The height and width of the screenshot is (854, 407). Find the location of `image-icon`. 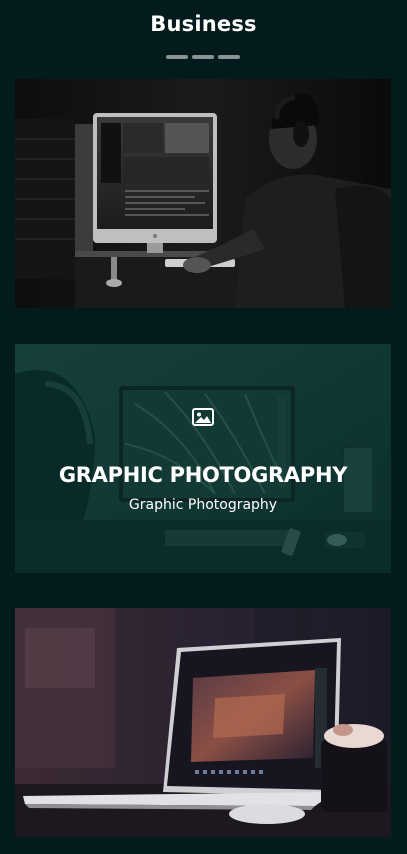

image-icon is located at coordinates (203, 417).